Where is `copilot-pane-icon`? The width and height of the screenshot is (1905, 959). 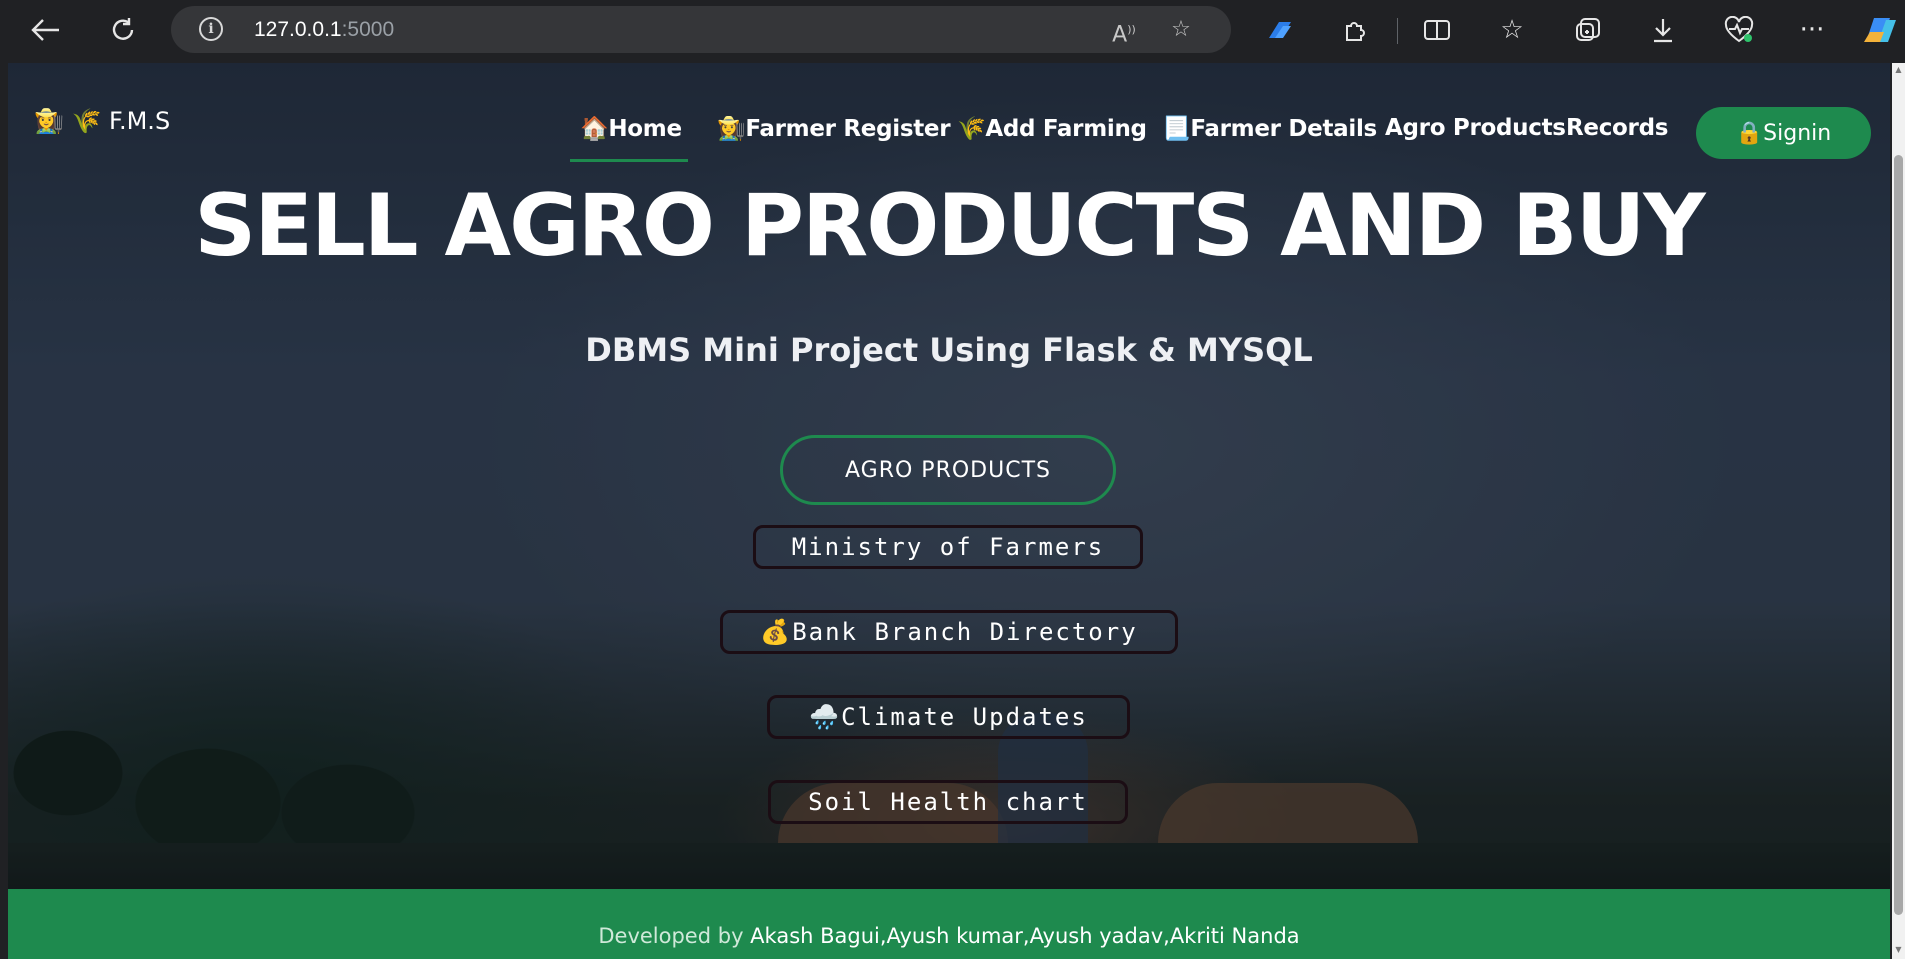 copilot-pane-icon is located at coordinates (1280, 30).